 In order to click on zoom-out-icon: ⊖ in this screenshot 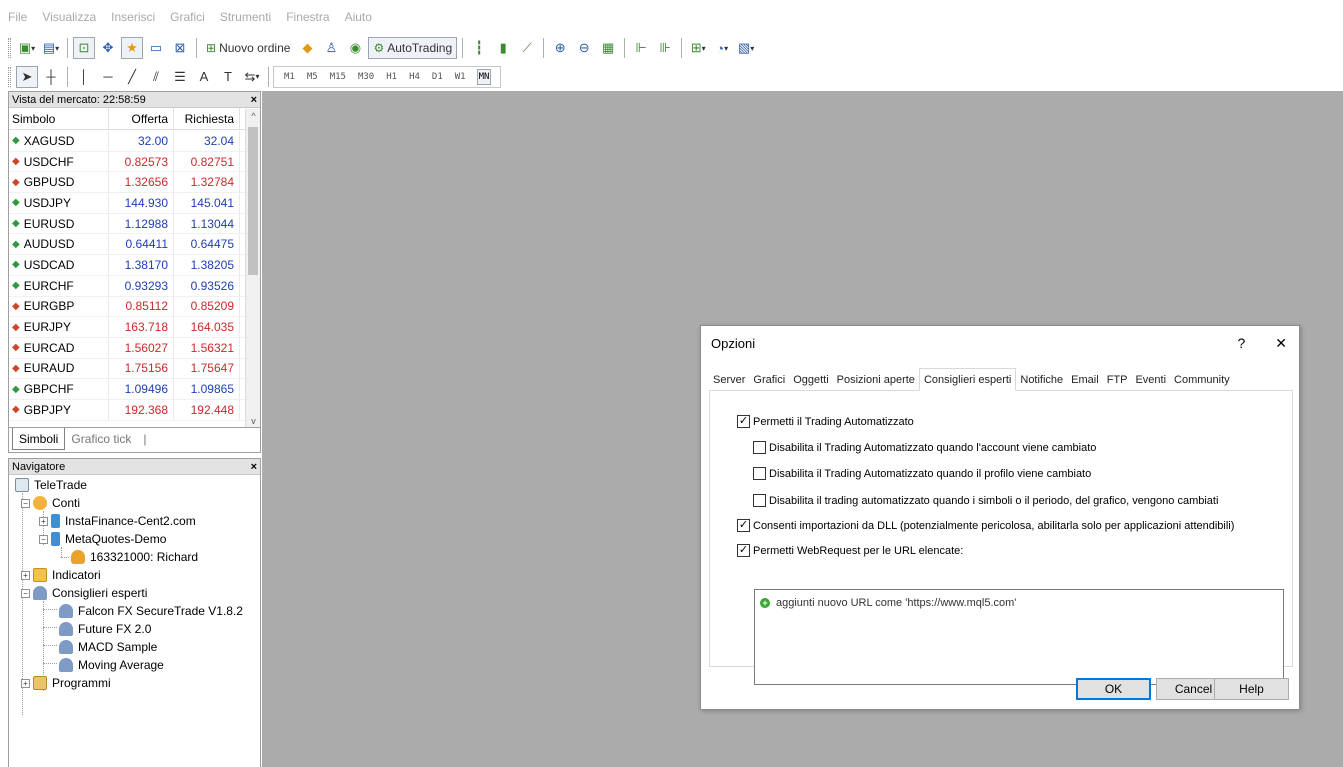, I will do `click(584, 48)`.